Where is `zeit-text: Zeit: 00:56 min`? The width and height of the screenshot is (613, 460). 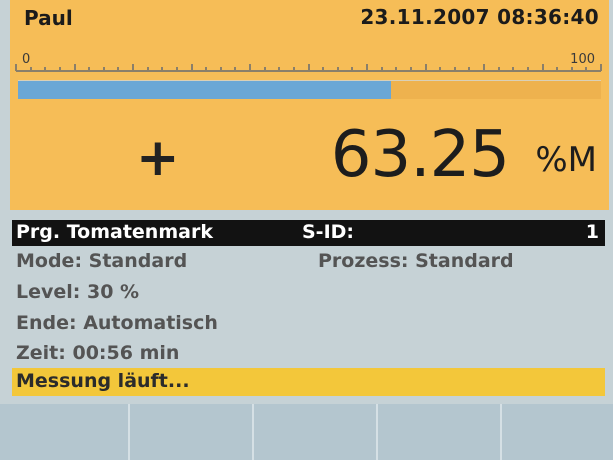 zeit-text: Zeit: 00:56 min is located at coordinates (98, 353).